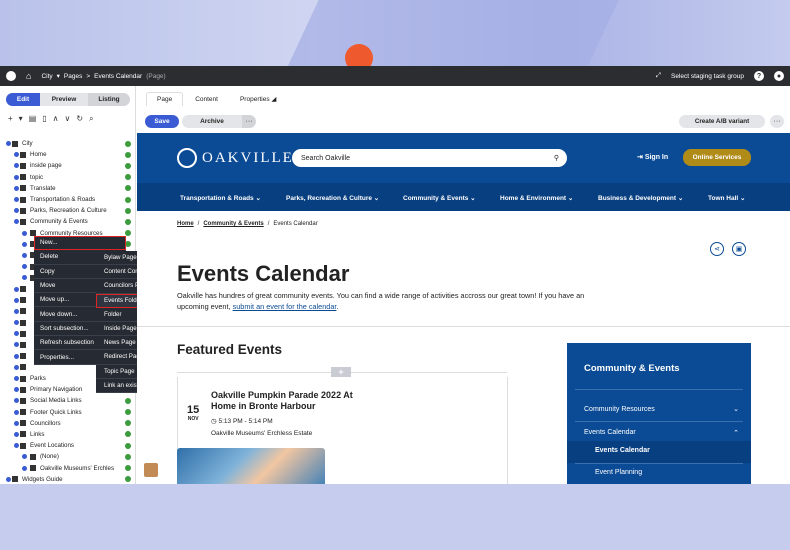 The height and width of the screenshot is (550, 790). What do you see at coordinates (11, 76) in the screenshot?
I see `cms-logo-icon` at bounding box center [11, 76].